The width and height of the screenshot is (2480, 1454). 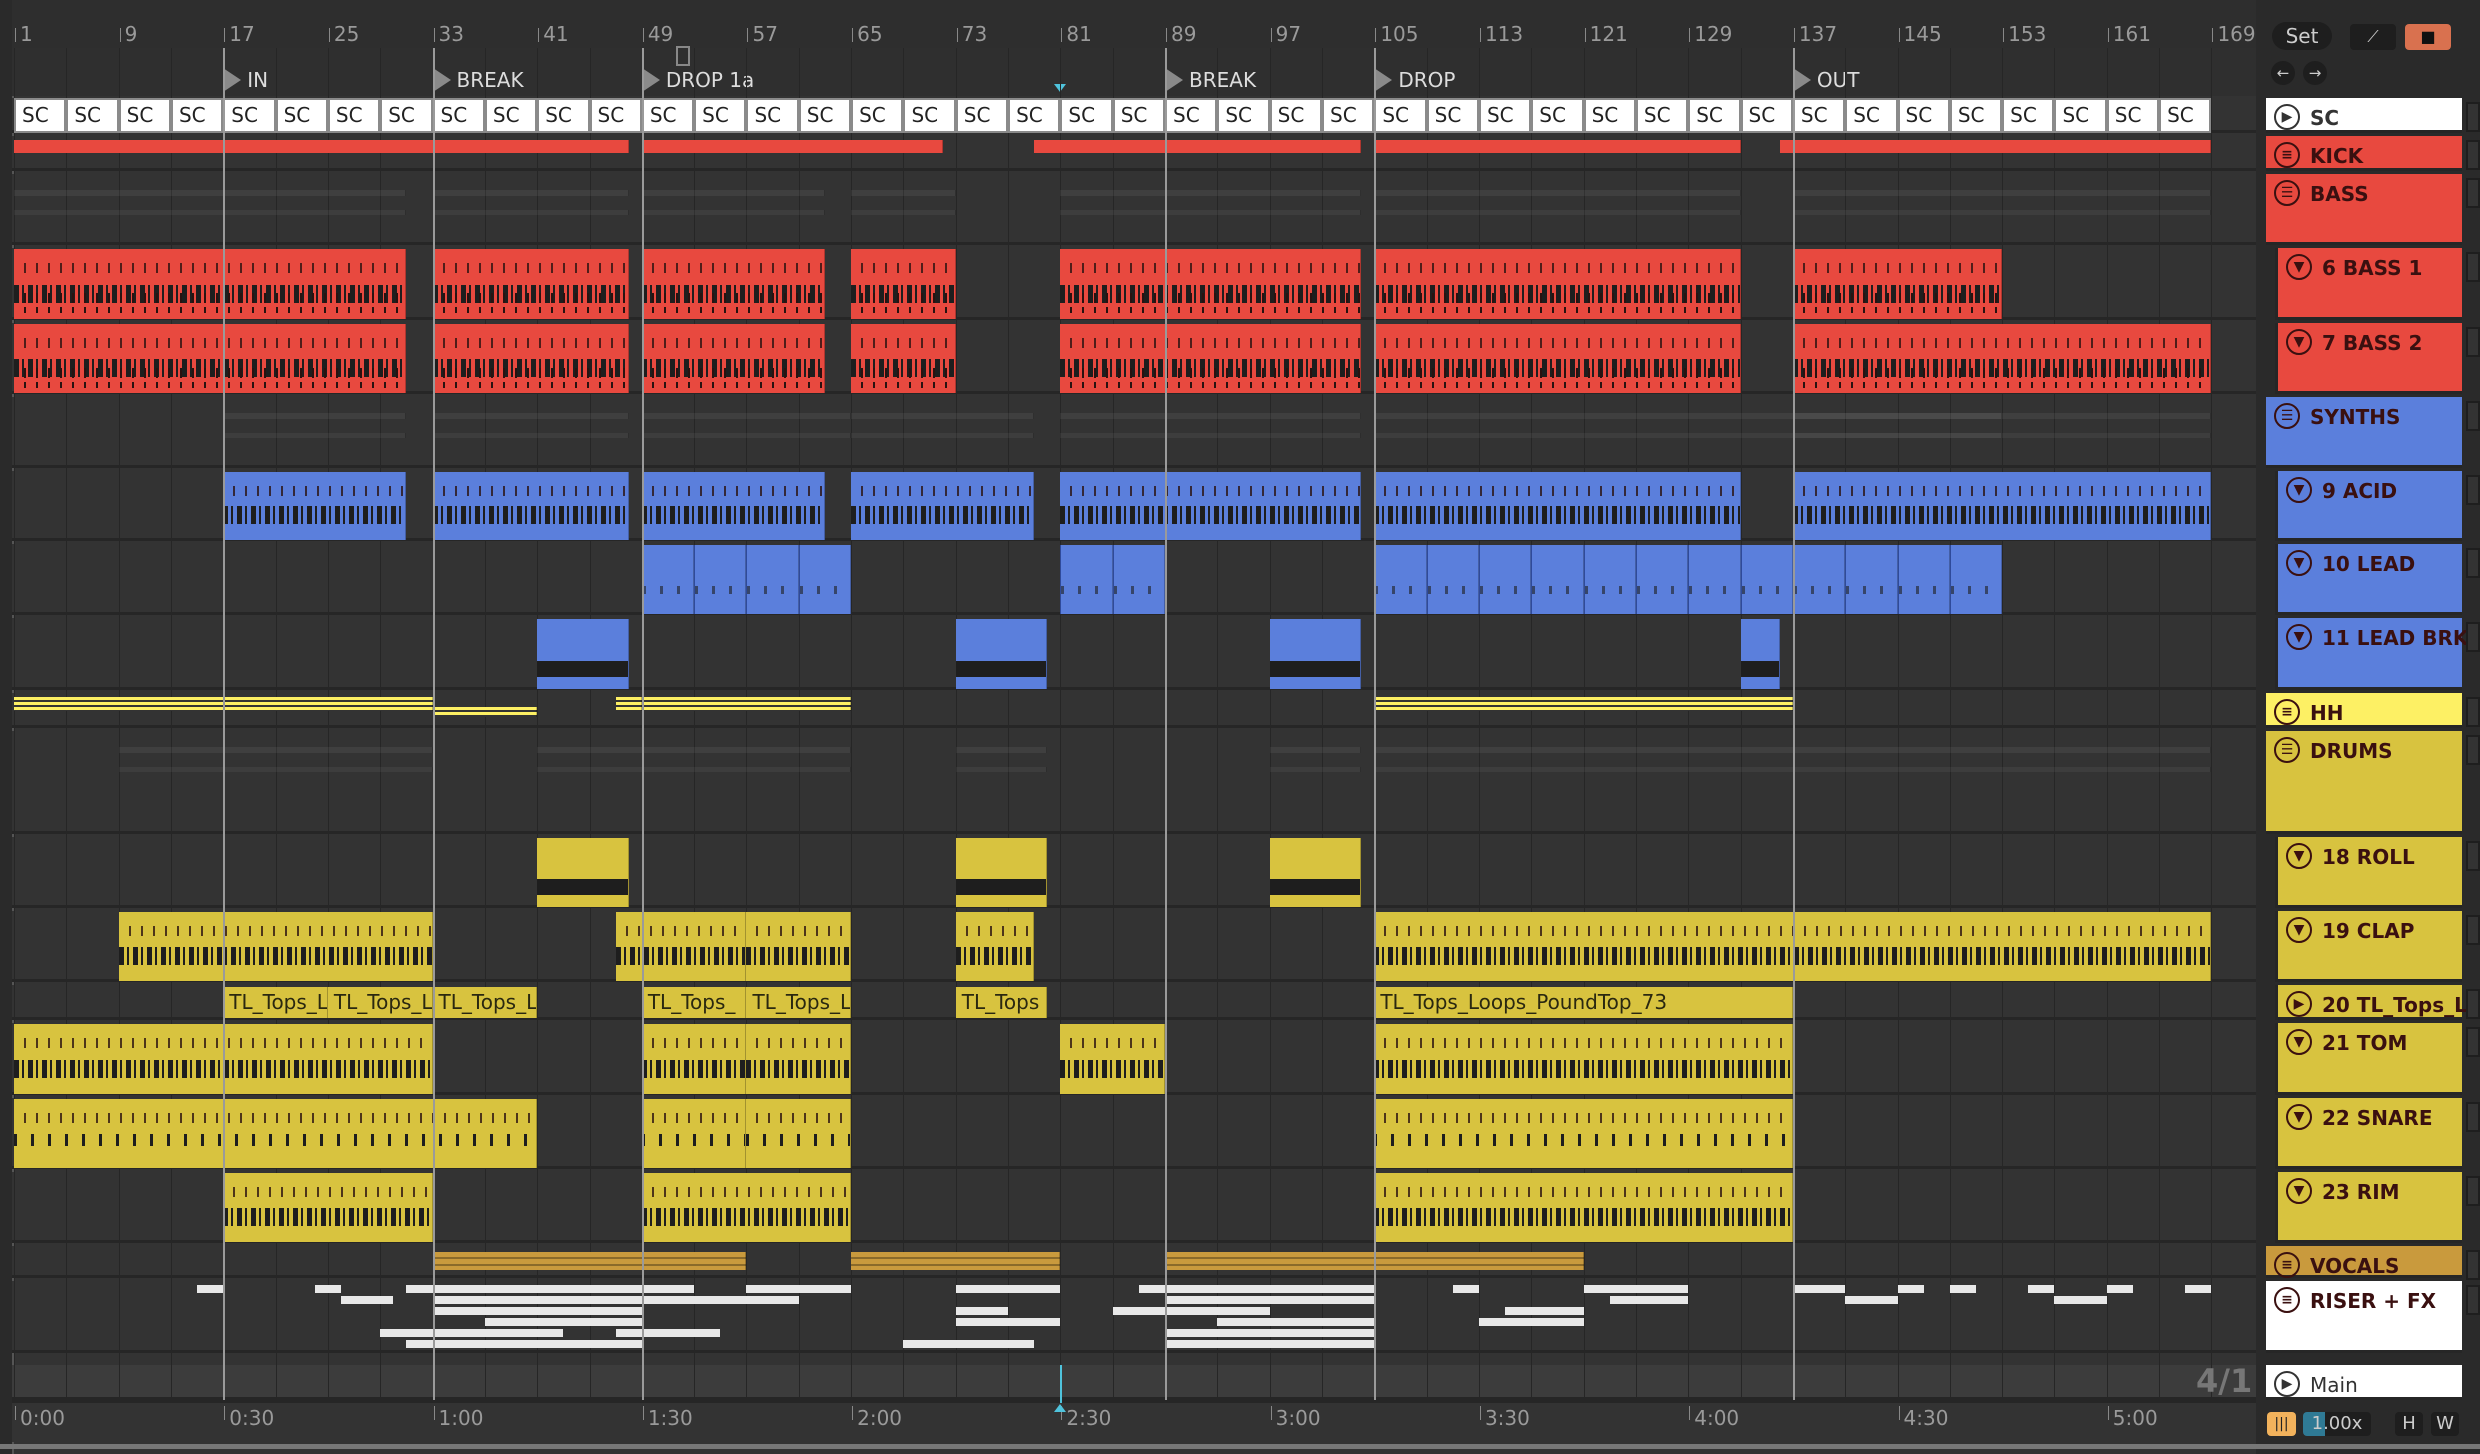 What do you see at coordinates (2287, 193) in the screenshot?
I see `group-folded-icon: ☰` at bounding box center [2287, 193].